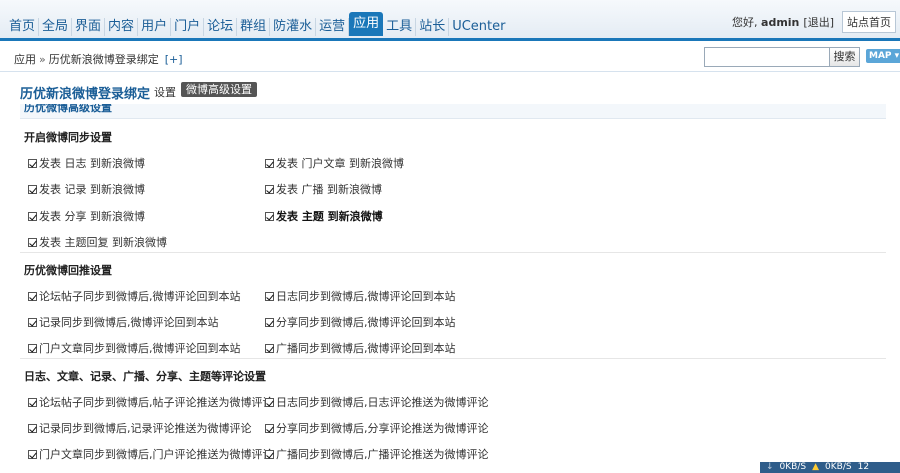 The height and width of the screenshot is (473, 900). I want to click on checkbox-sync-share: 发表 分享 到新浪微博, so click(86, 216).